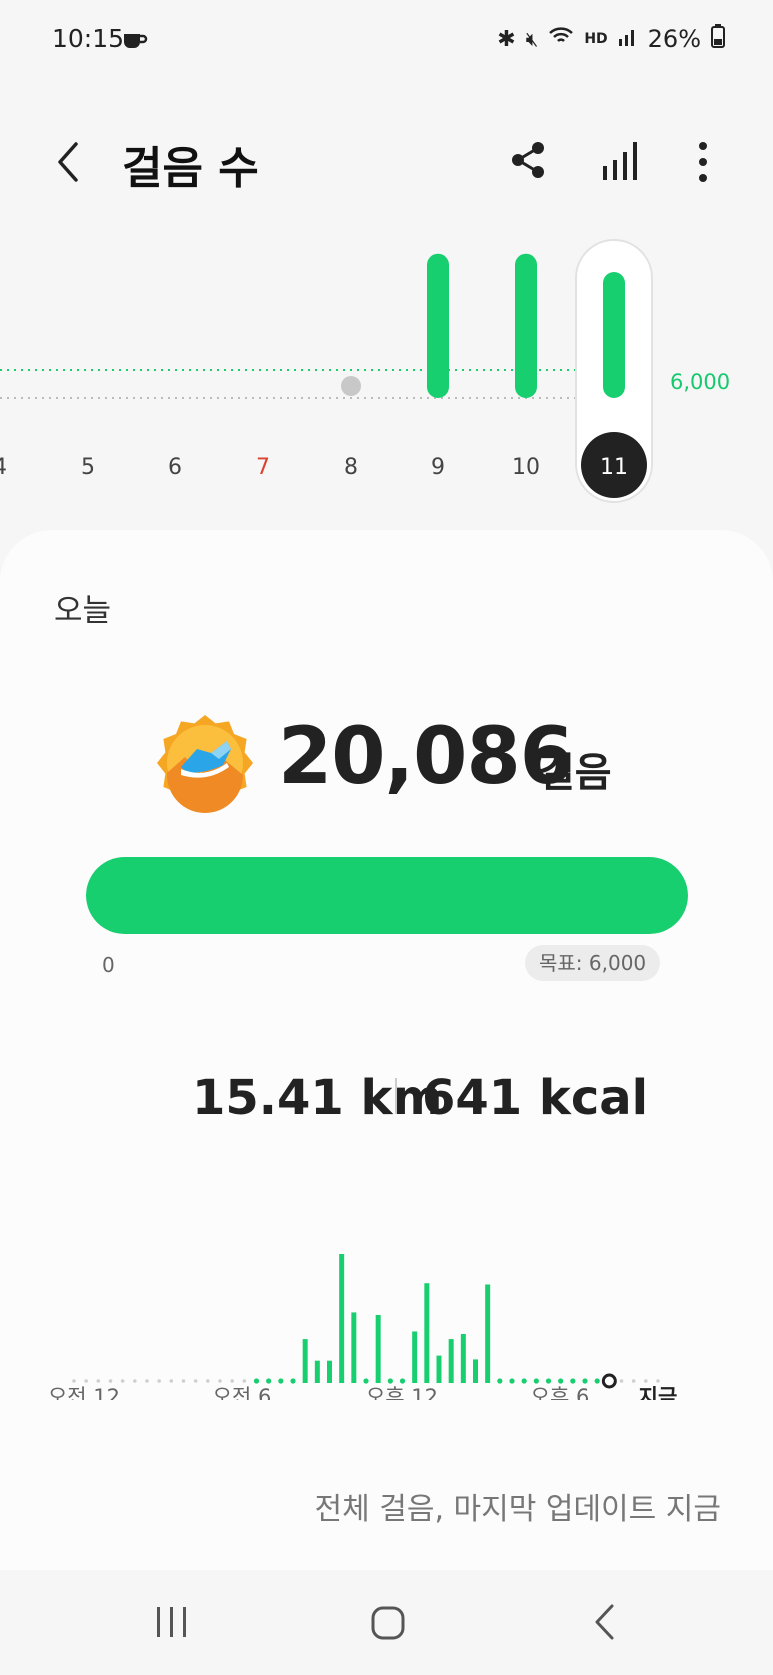 The image size is (773, 1675). Describe the element at coordinates (535, 1098) in the screenshot. I see `calories-value: 641 kcal` at that location.